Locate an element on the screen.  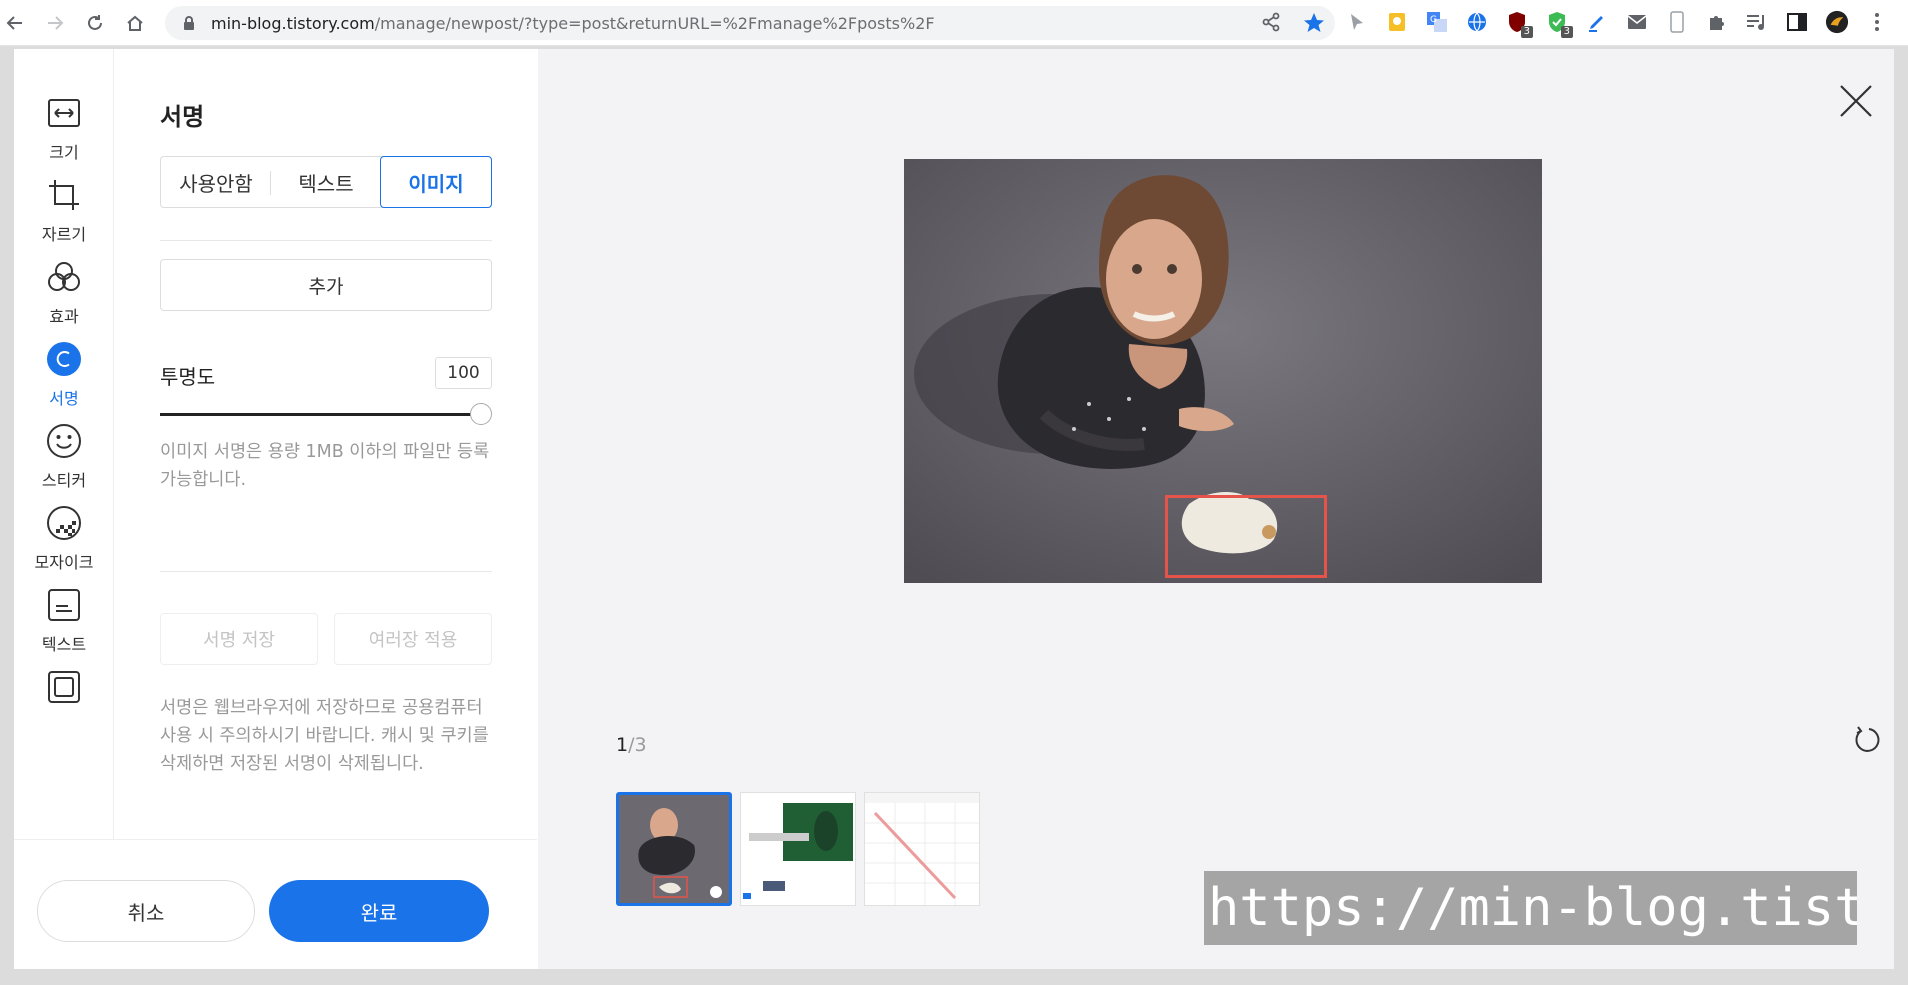
tool-rail: 크기 자르기 효과 서명 스티커 모자이크 텍스트 is located at coordinates (64, 444).